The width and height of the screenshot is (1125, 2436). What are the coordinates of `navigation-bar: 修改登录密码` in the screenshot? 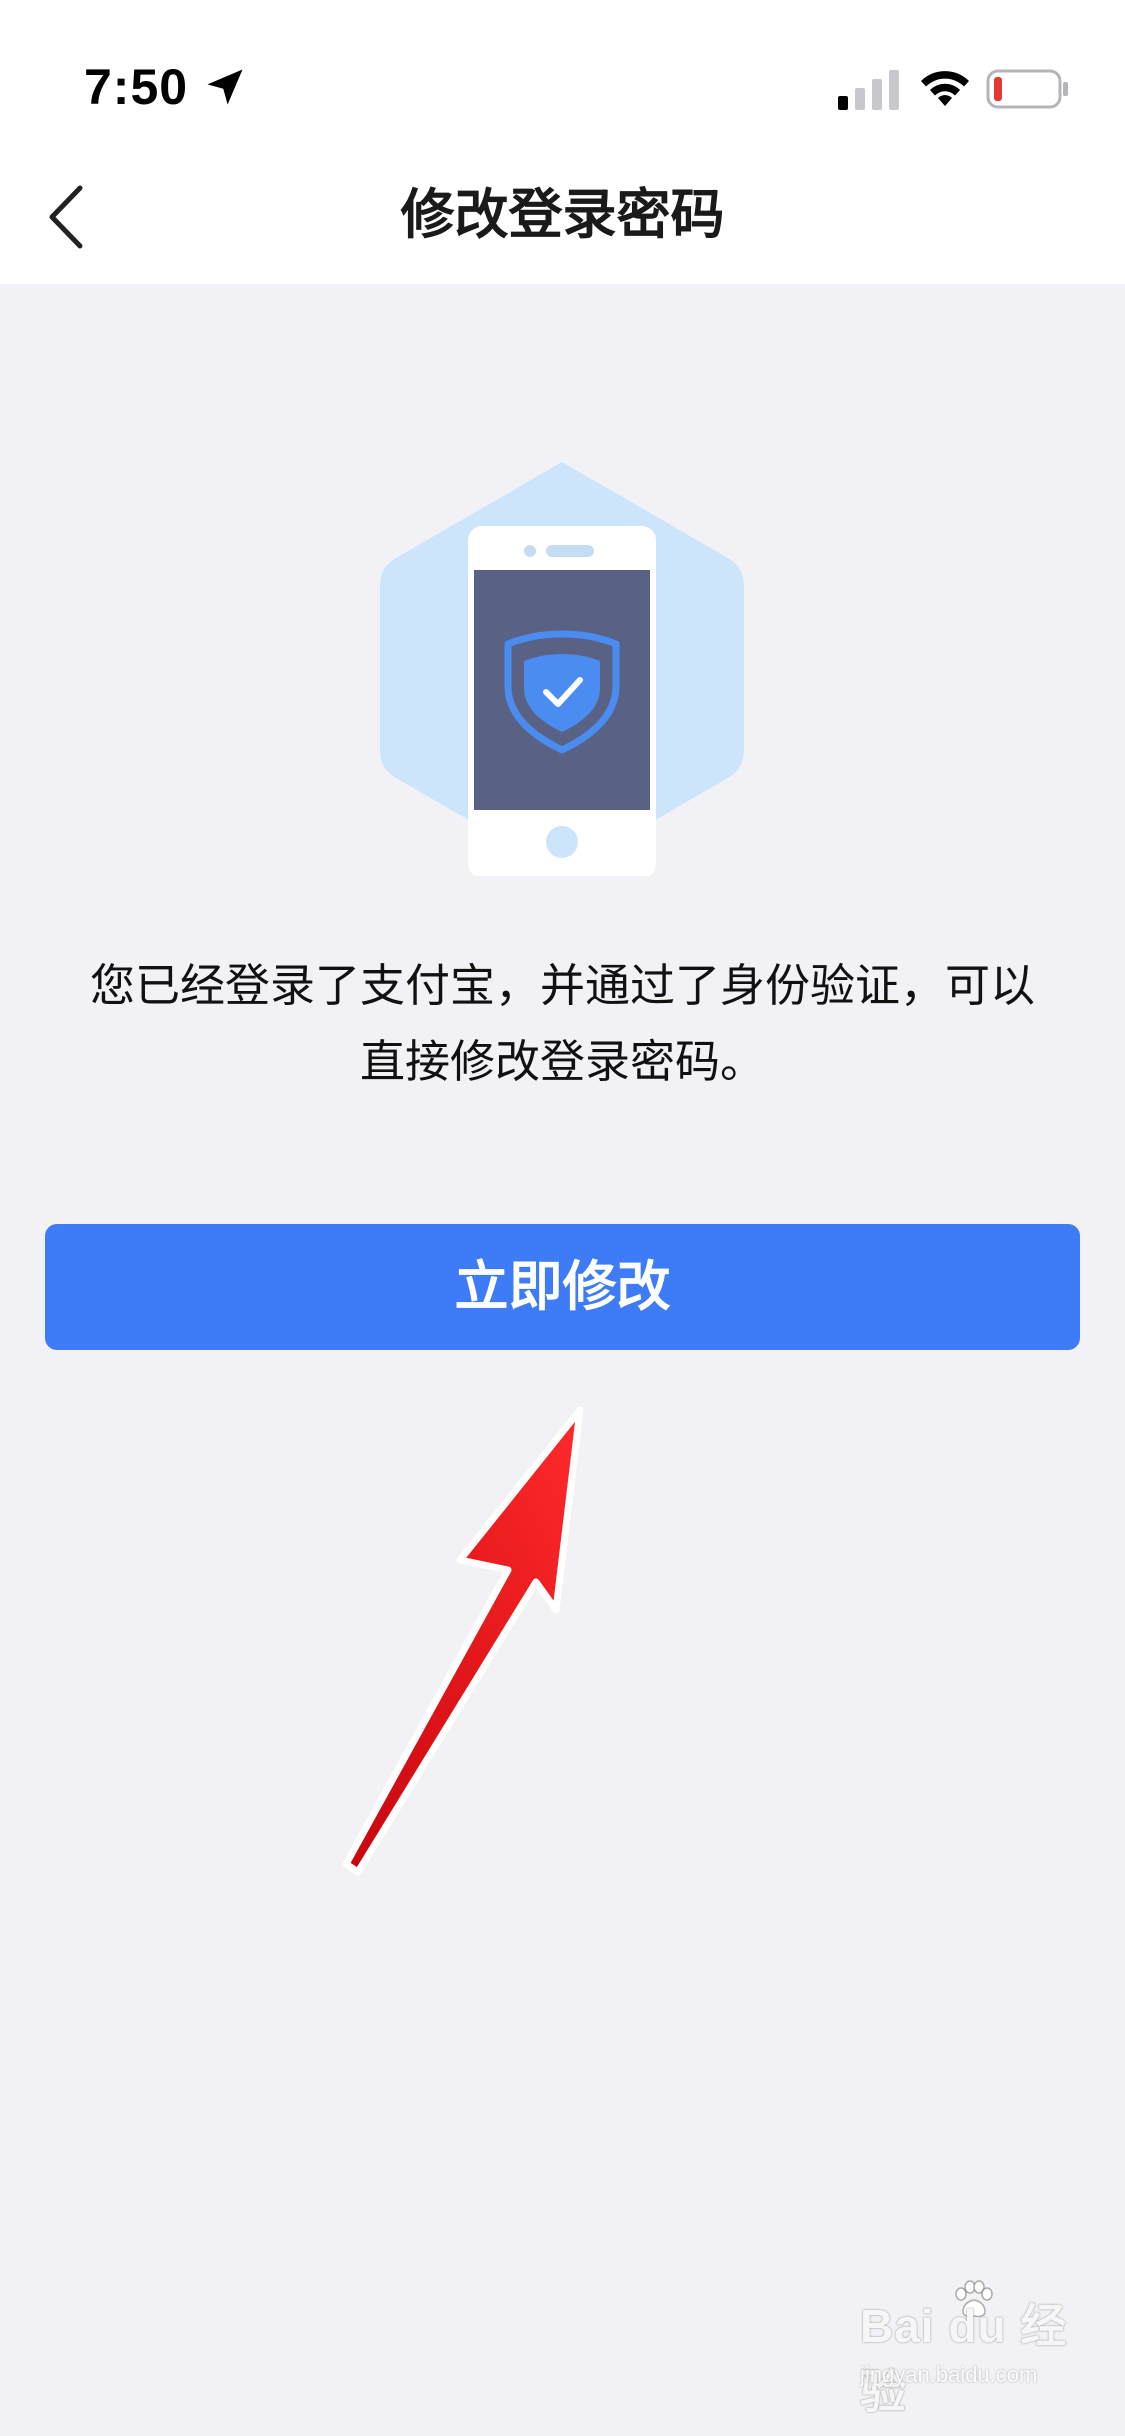 It's located at (562, 217).